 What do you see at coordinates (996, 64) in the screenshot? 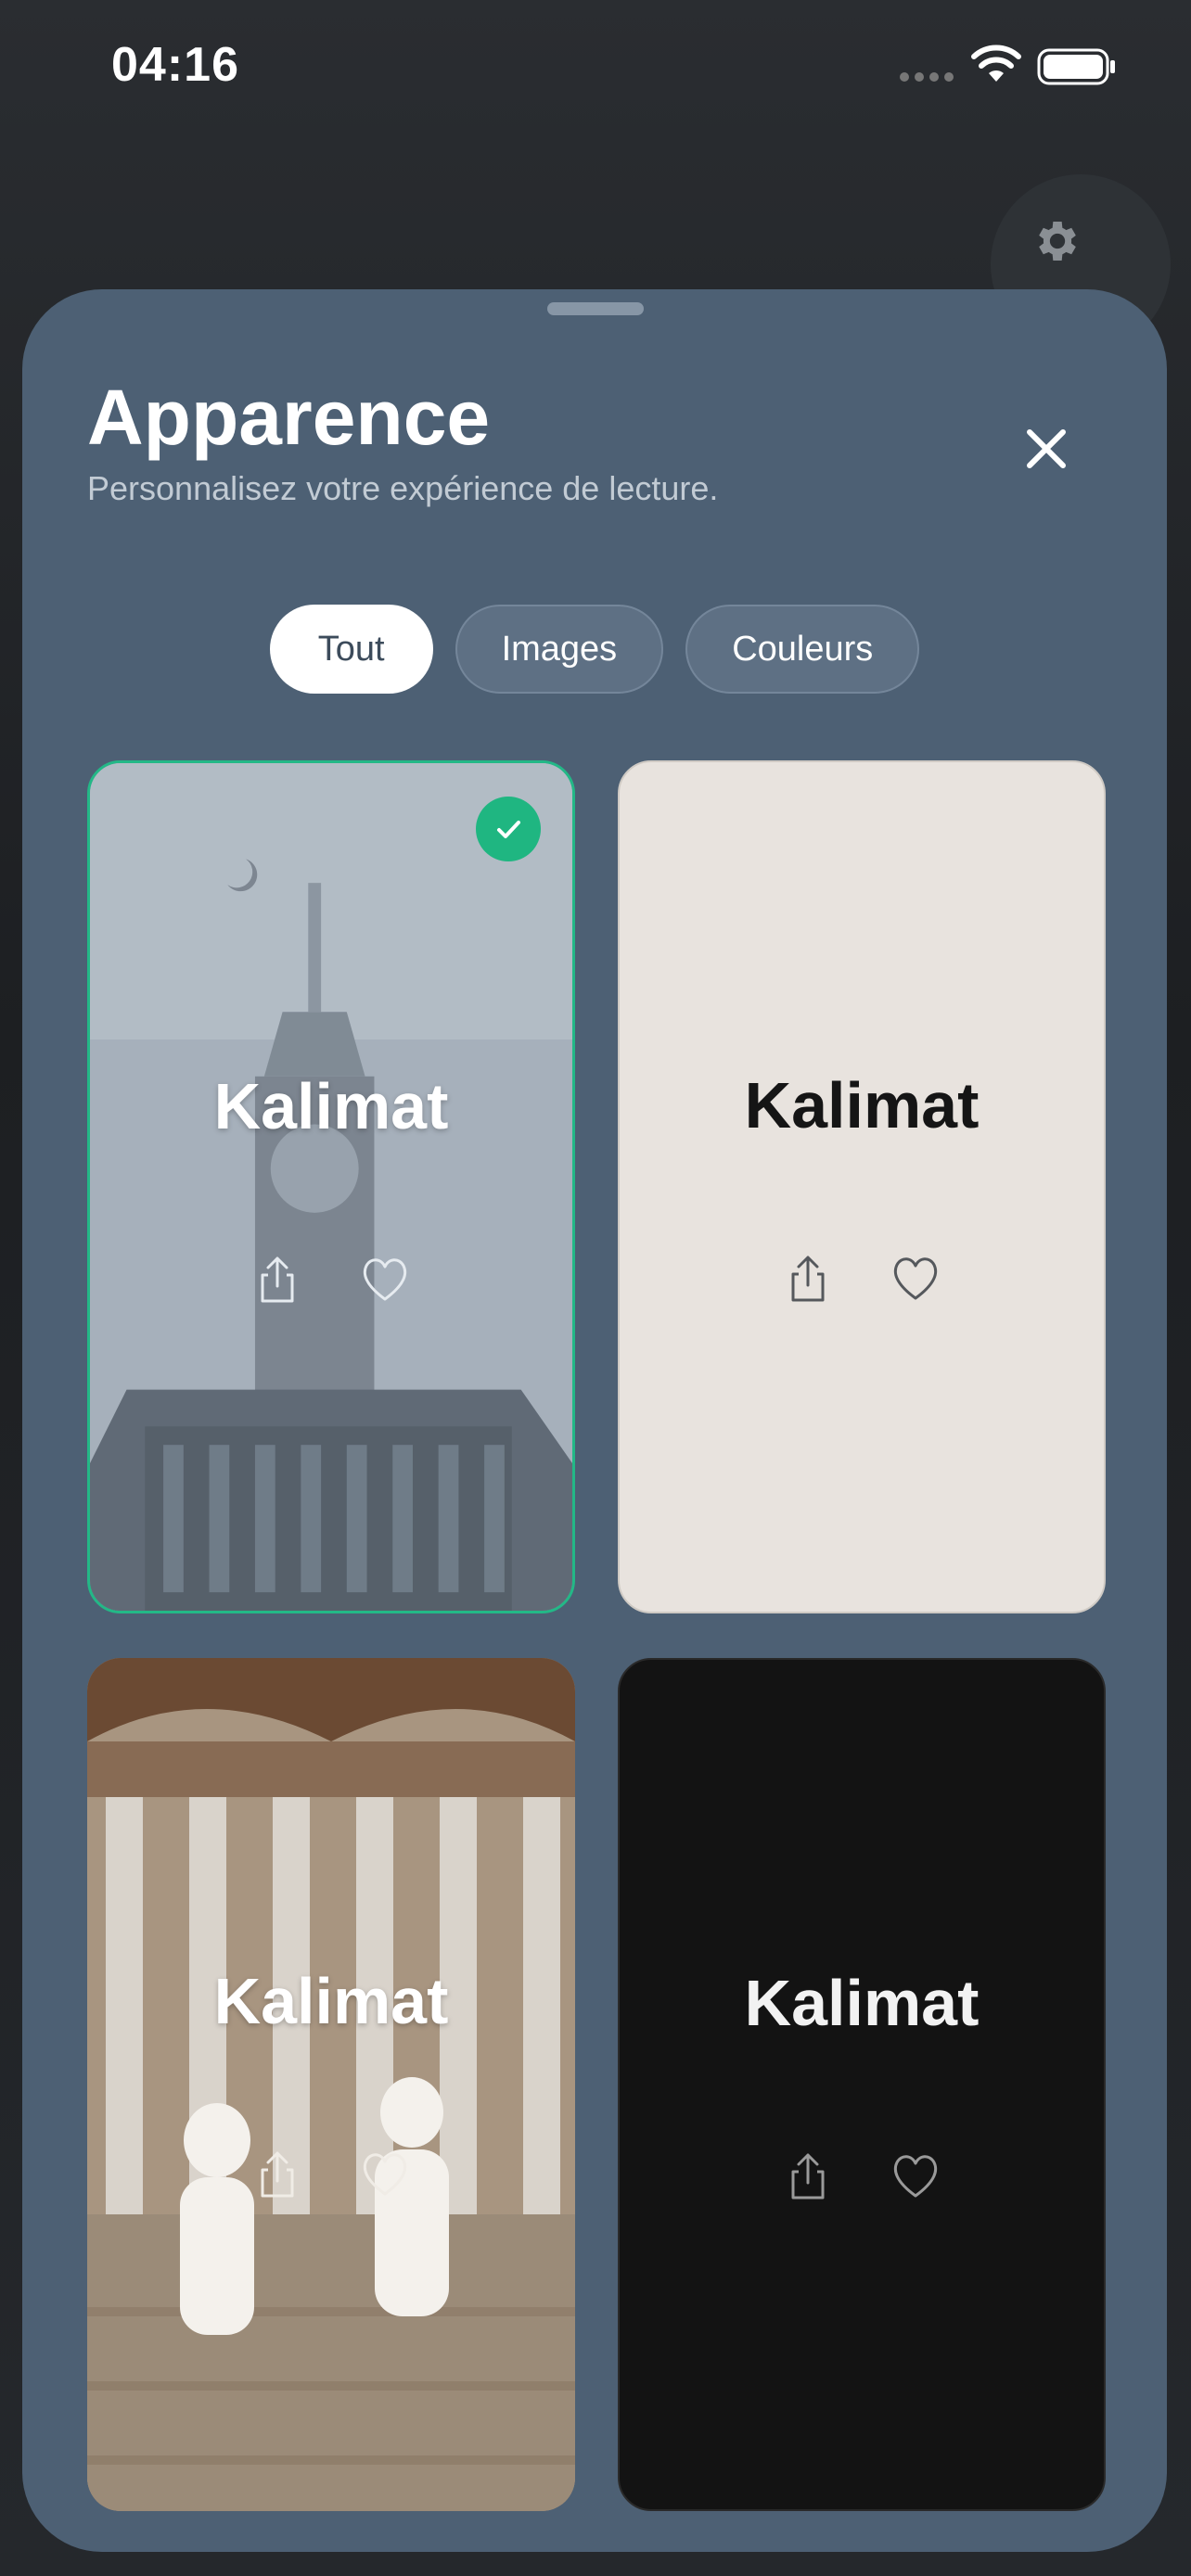
I see `wifi-icon` at bounding box center [996, 64].